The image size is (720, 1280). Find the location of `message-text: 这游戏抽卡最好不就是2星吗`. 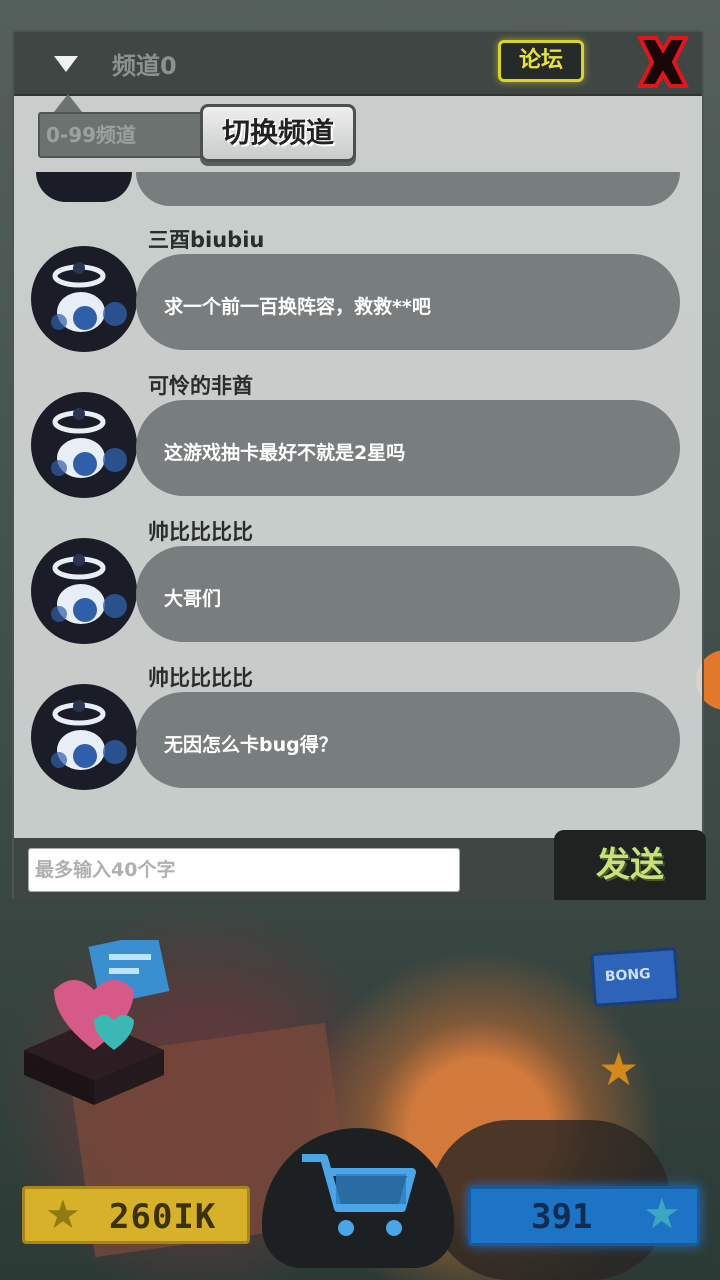

message-text: 这游戏抽卡最好不就是2星吗 is located at coordinates (285, 453).